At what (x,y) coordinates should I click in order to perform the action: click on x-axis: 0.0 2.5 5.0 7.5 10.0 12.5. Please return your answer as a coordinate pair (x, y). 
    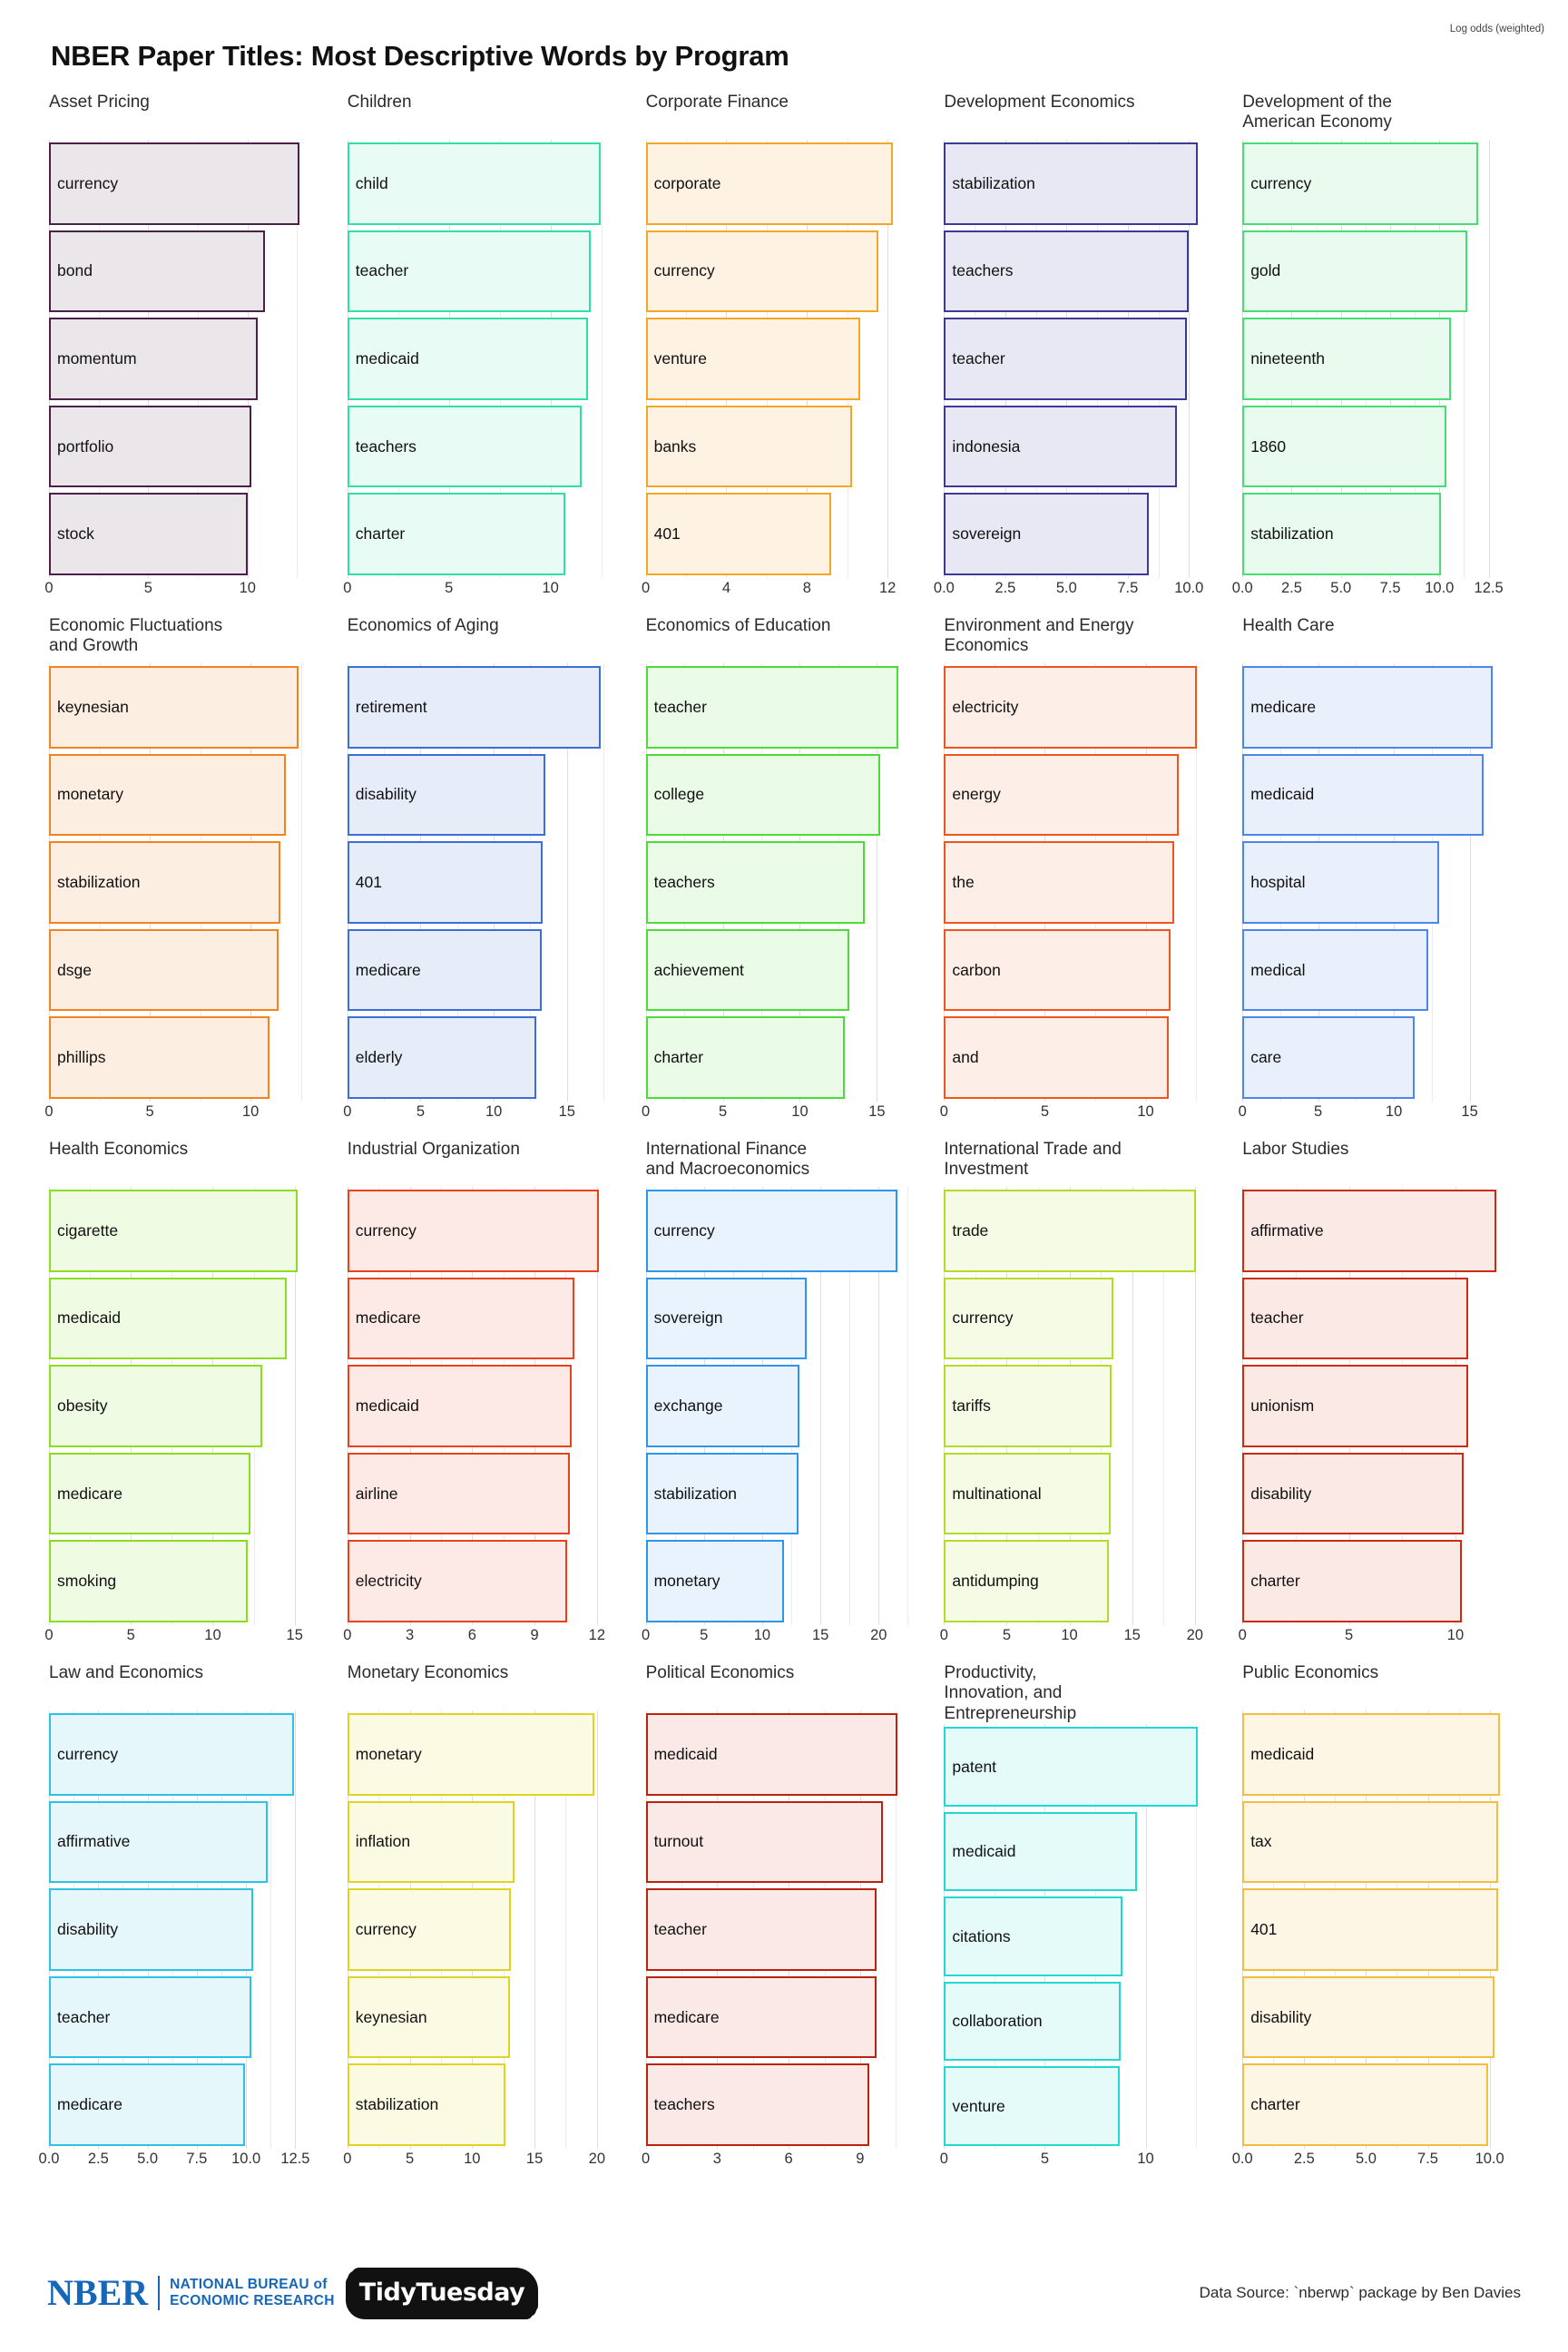
    Looking at the image, I should click on (175, 2164).